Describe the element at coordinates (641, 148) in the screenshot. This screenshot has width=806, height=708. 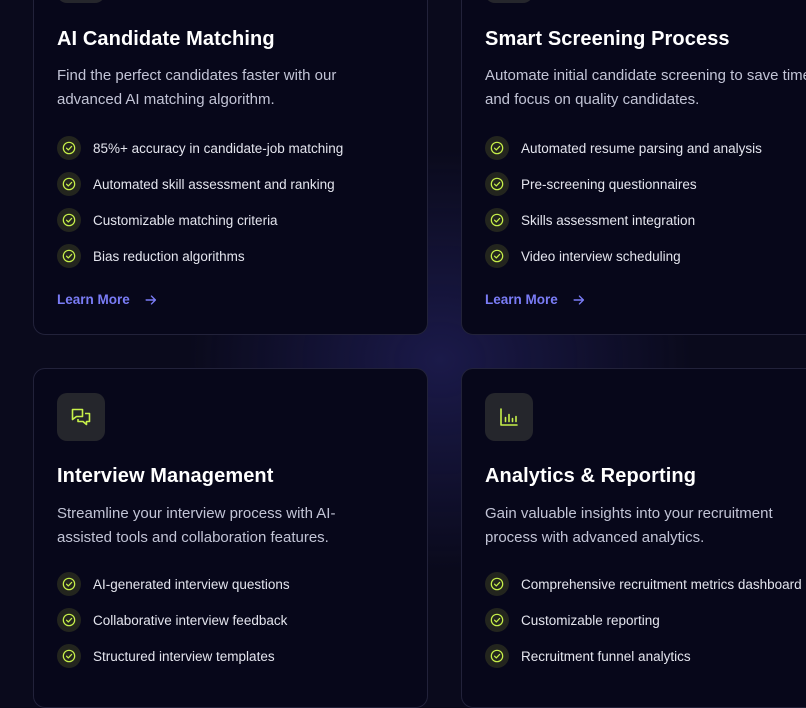
I see `feature-label: Automated resume parsing and analysis` at that location.